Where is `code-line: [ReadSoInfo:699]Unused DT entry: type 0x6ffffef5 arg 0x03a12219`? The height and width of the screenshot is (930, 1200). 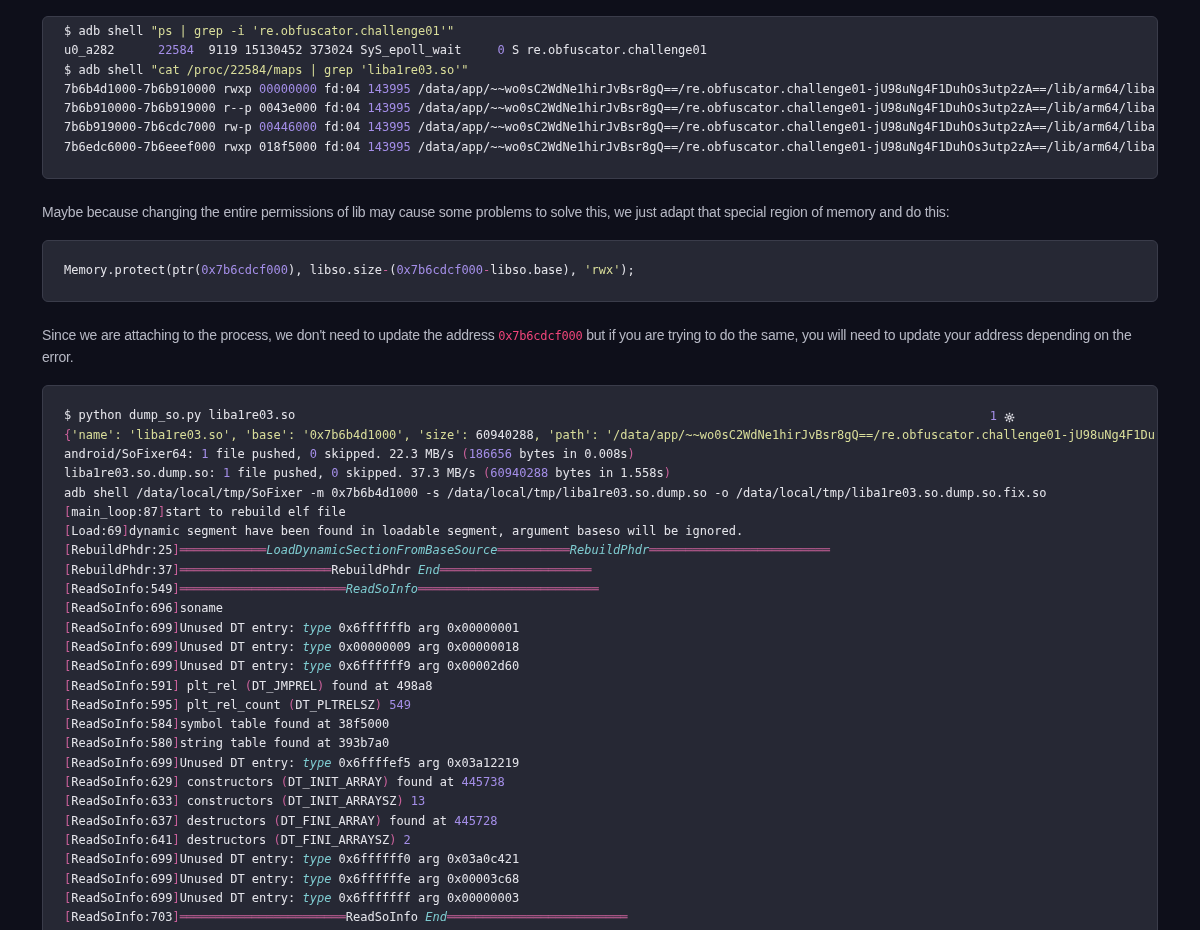
code-line: [ReadSoInfo:699]Unused DT entry: type 0x6ffffef5 arg 0x03a12219 is located at coordinates (292, 763).